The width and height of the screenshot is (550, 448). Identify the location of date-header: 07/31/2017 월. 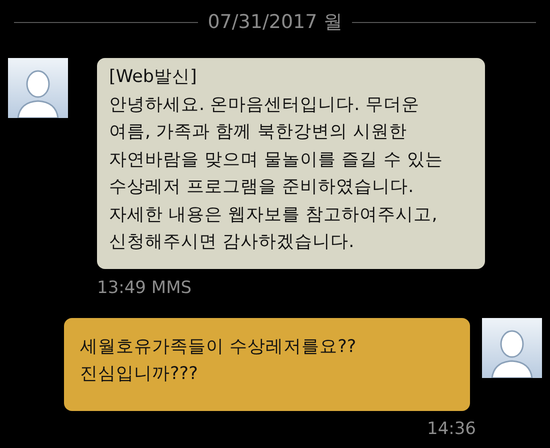
(275, 22).